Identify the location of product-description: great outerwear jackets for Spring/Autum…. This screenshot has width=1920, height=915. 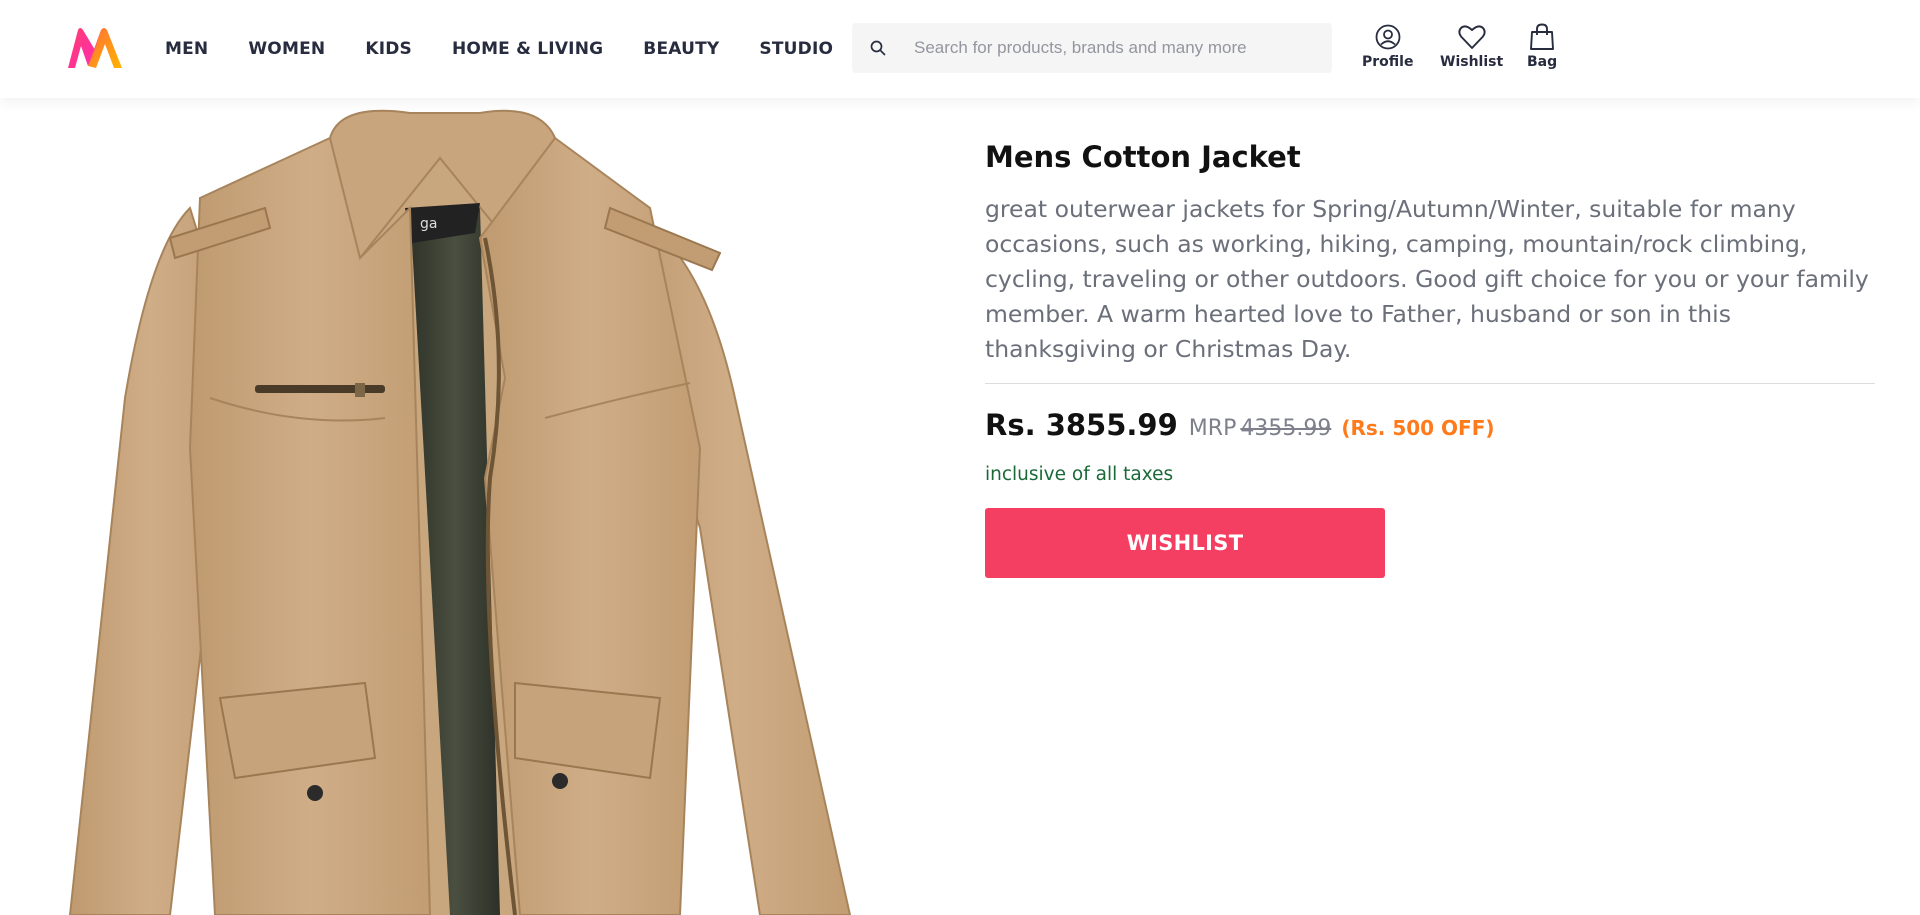
(1430, 288).